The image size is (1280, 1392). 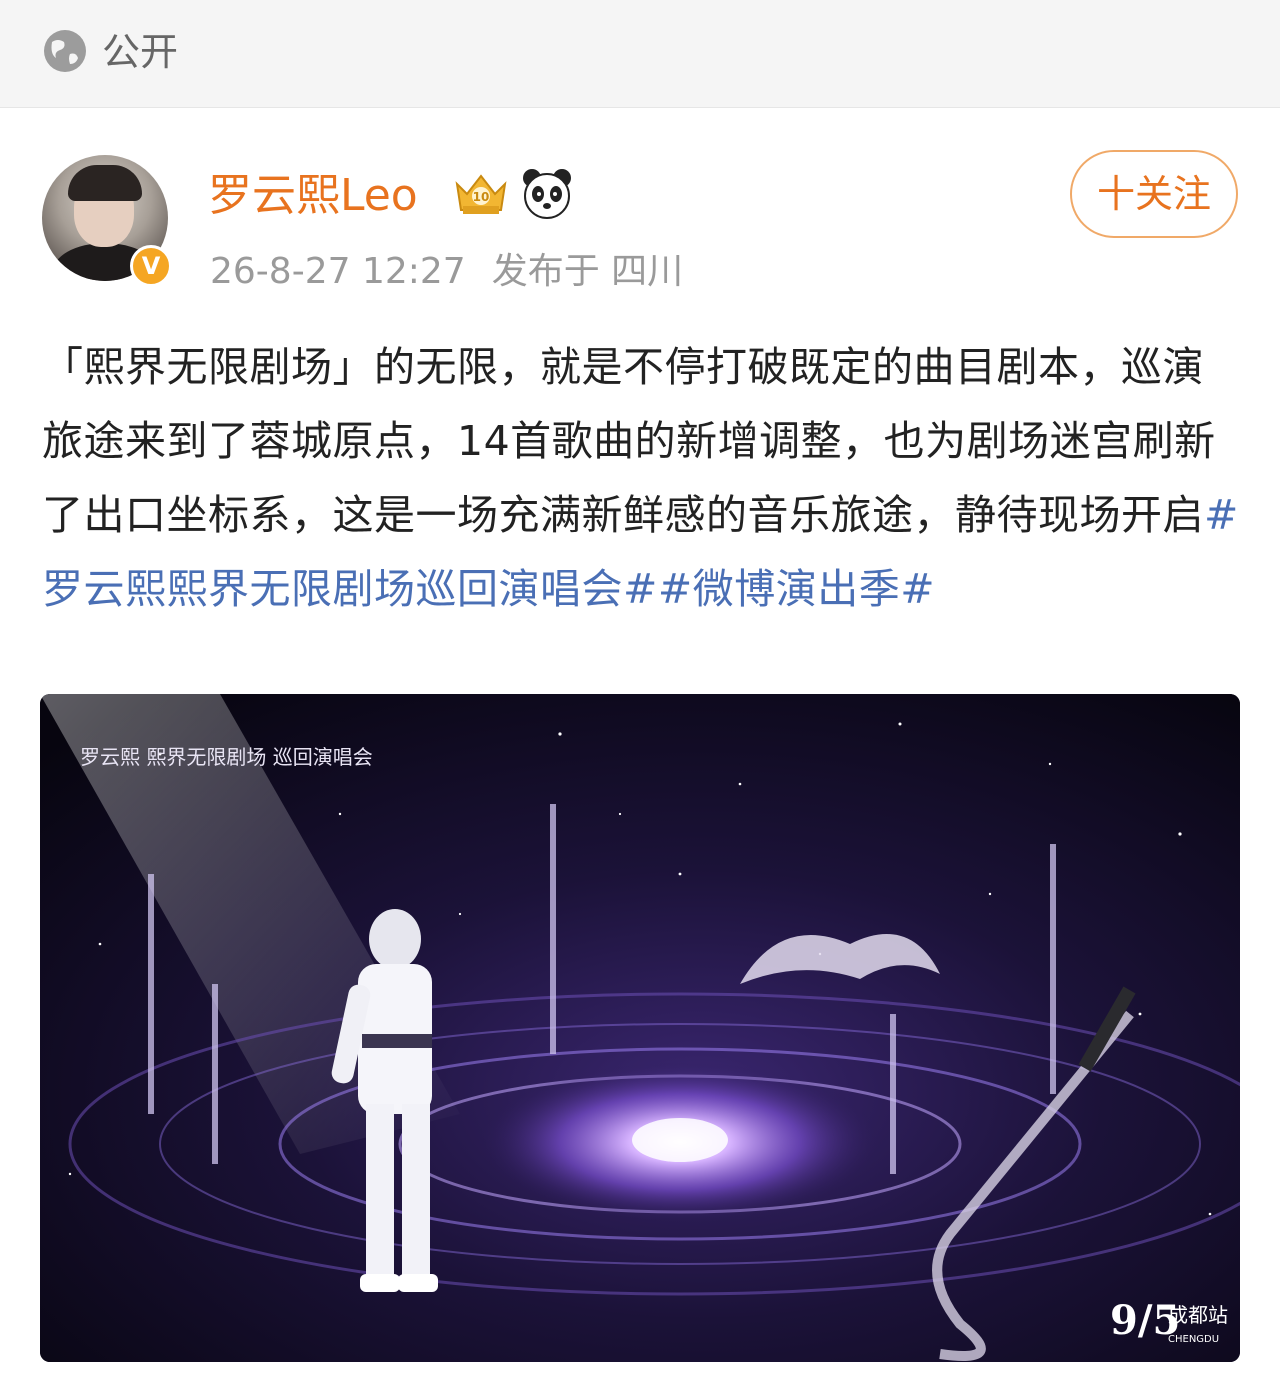 What do you see at coordinates (1193, 1339) in the screenshot?
I see `concert-city-en: CHENGDU` at bounding box center [1193, 1339].